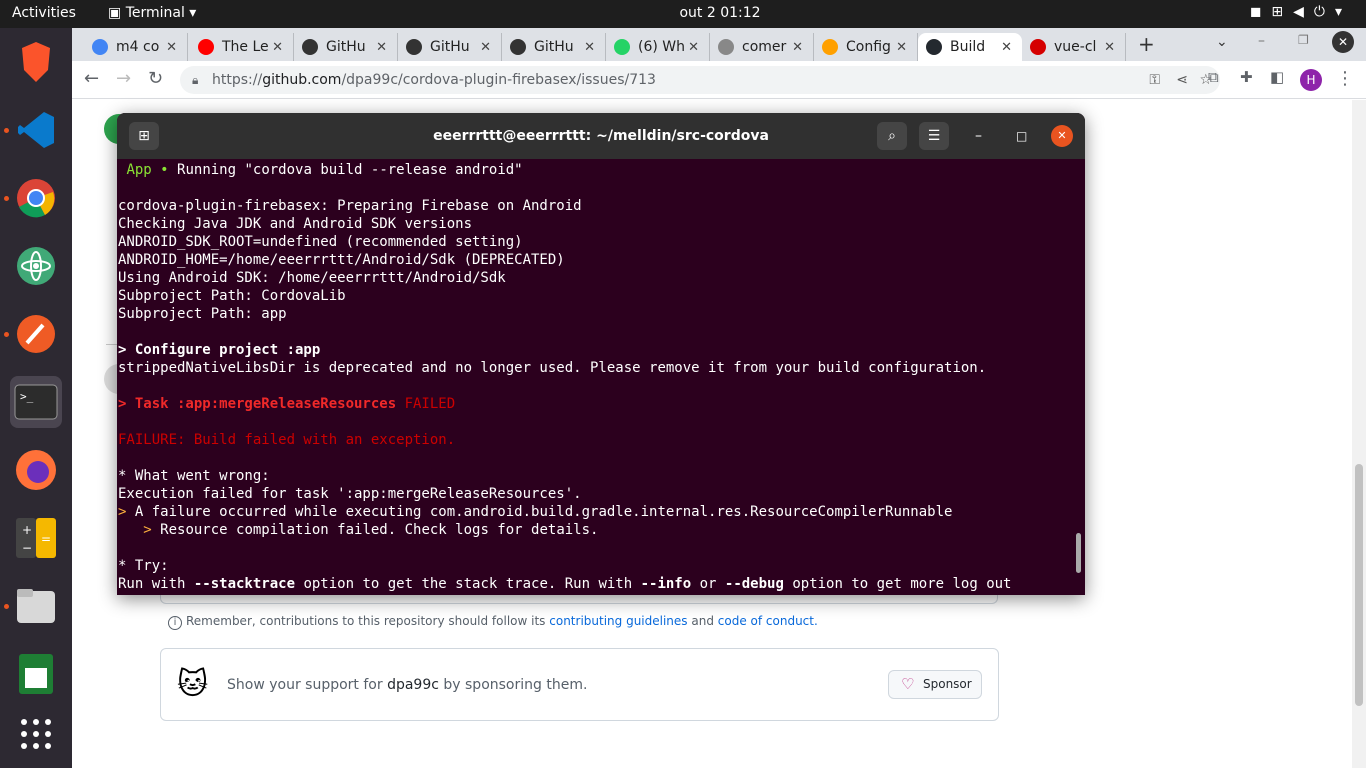  I want to click on volume-icon: ◀, so click(1303, 12).